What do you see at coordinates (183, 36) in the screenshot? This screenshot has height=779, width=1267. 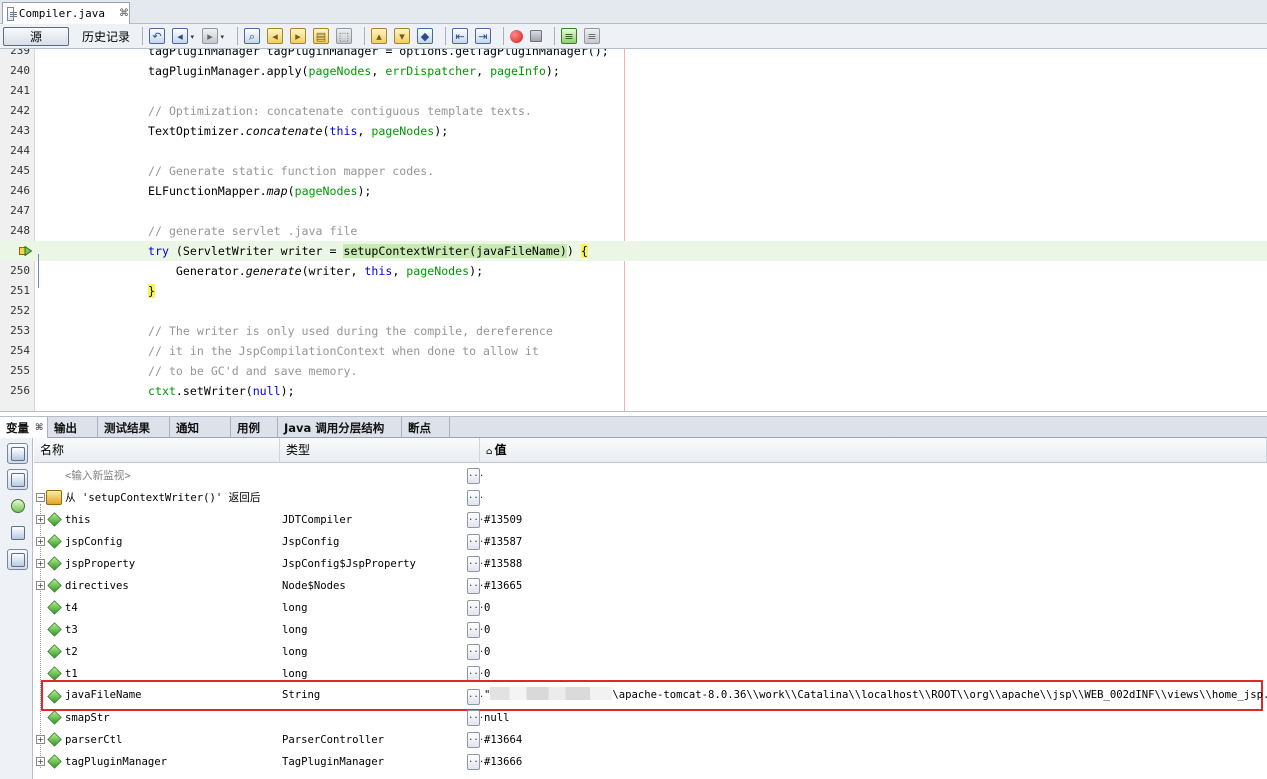 I see `back-icon: ◂ ▾` at bounding box center [183, 36].